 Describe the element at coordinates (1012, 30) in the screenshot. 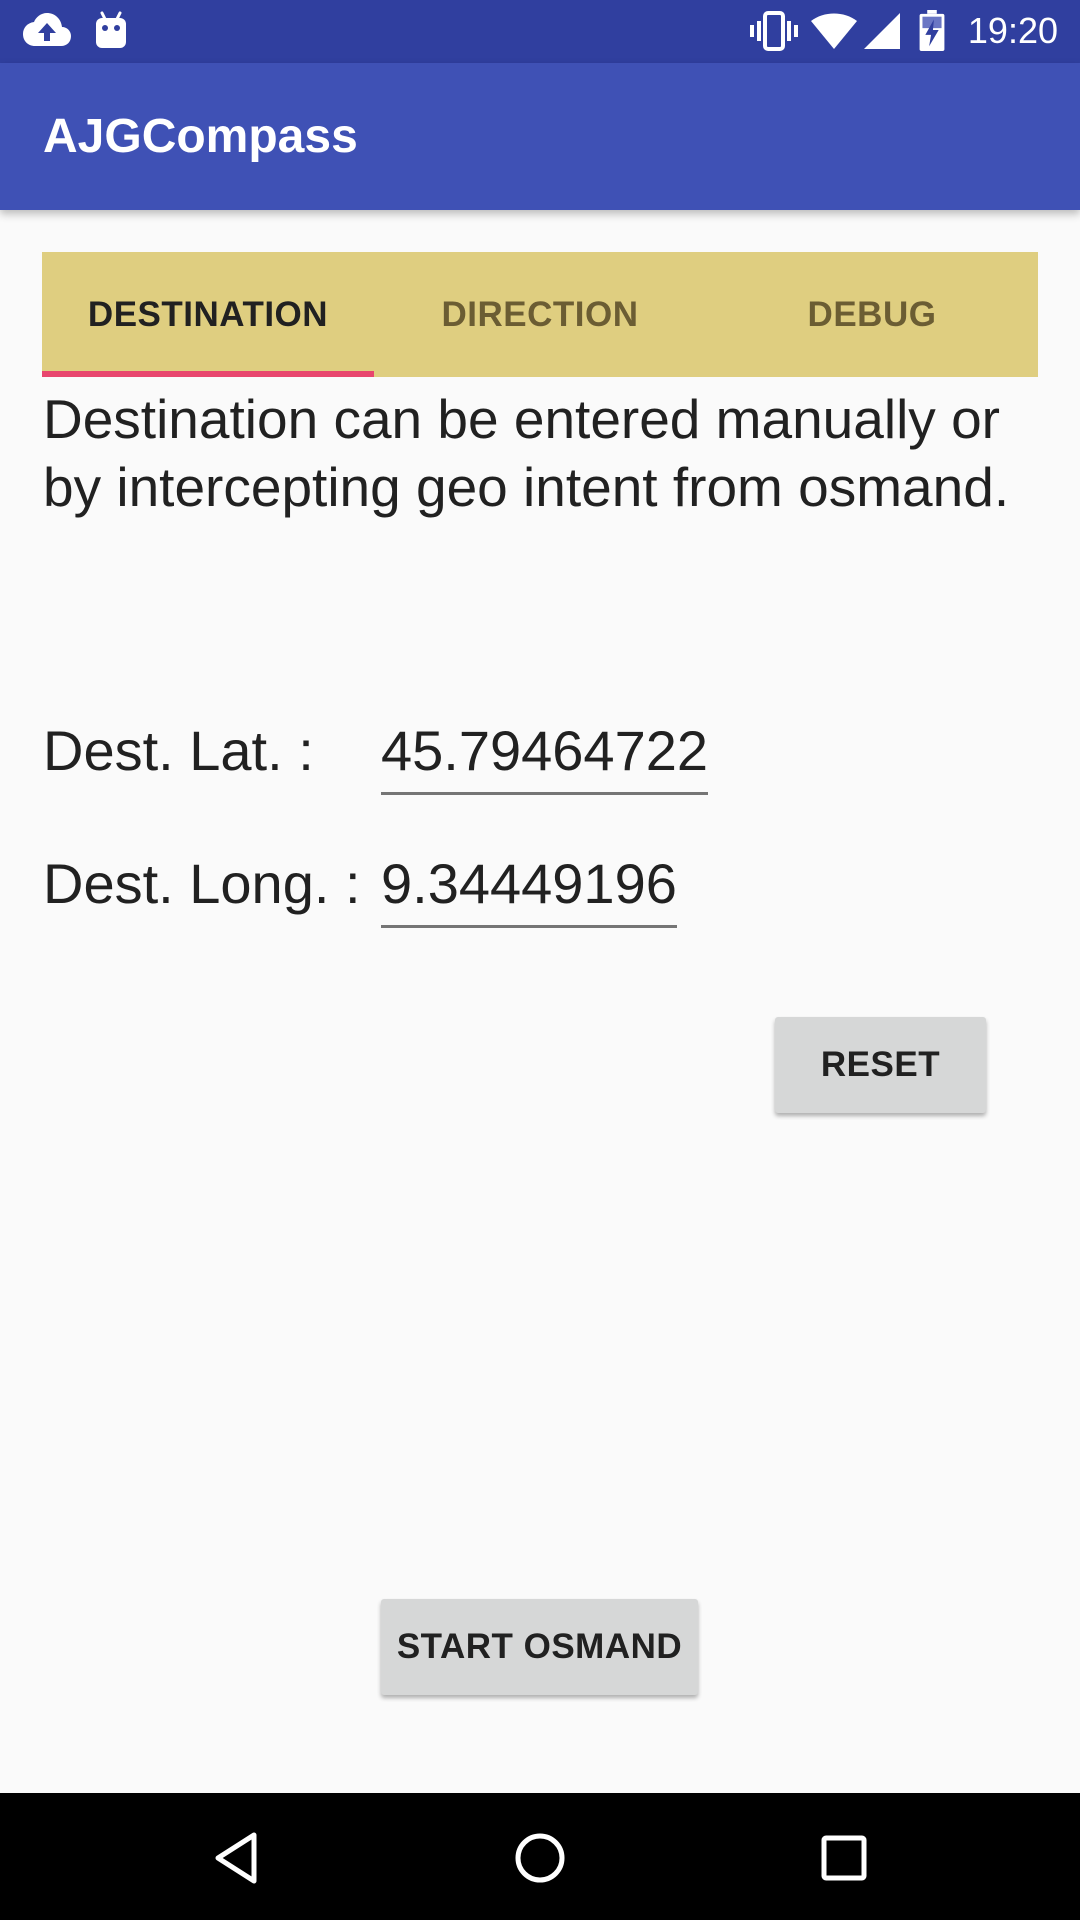

I see `status-time: 19:20` at that location.